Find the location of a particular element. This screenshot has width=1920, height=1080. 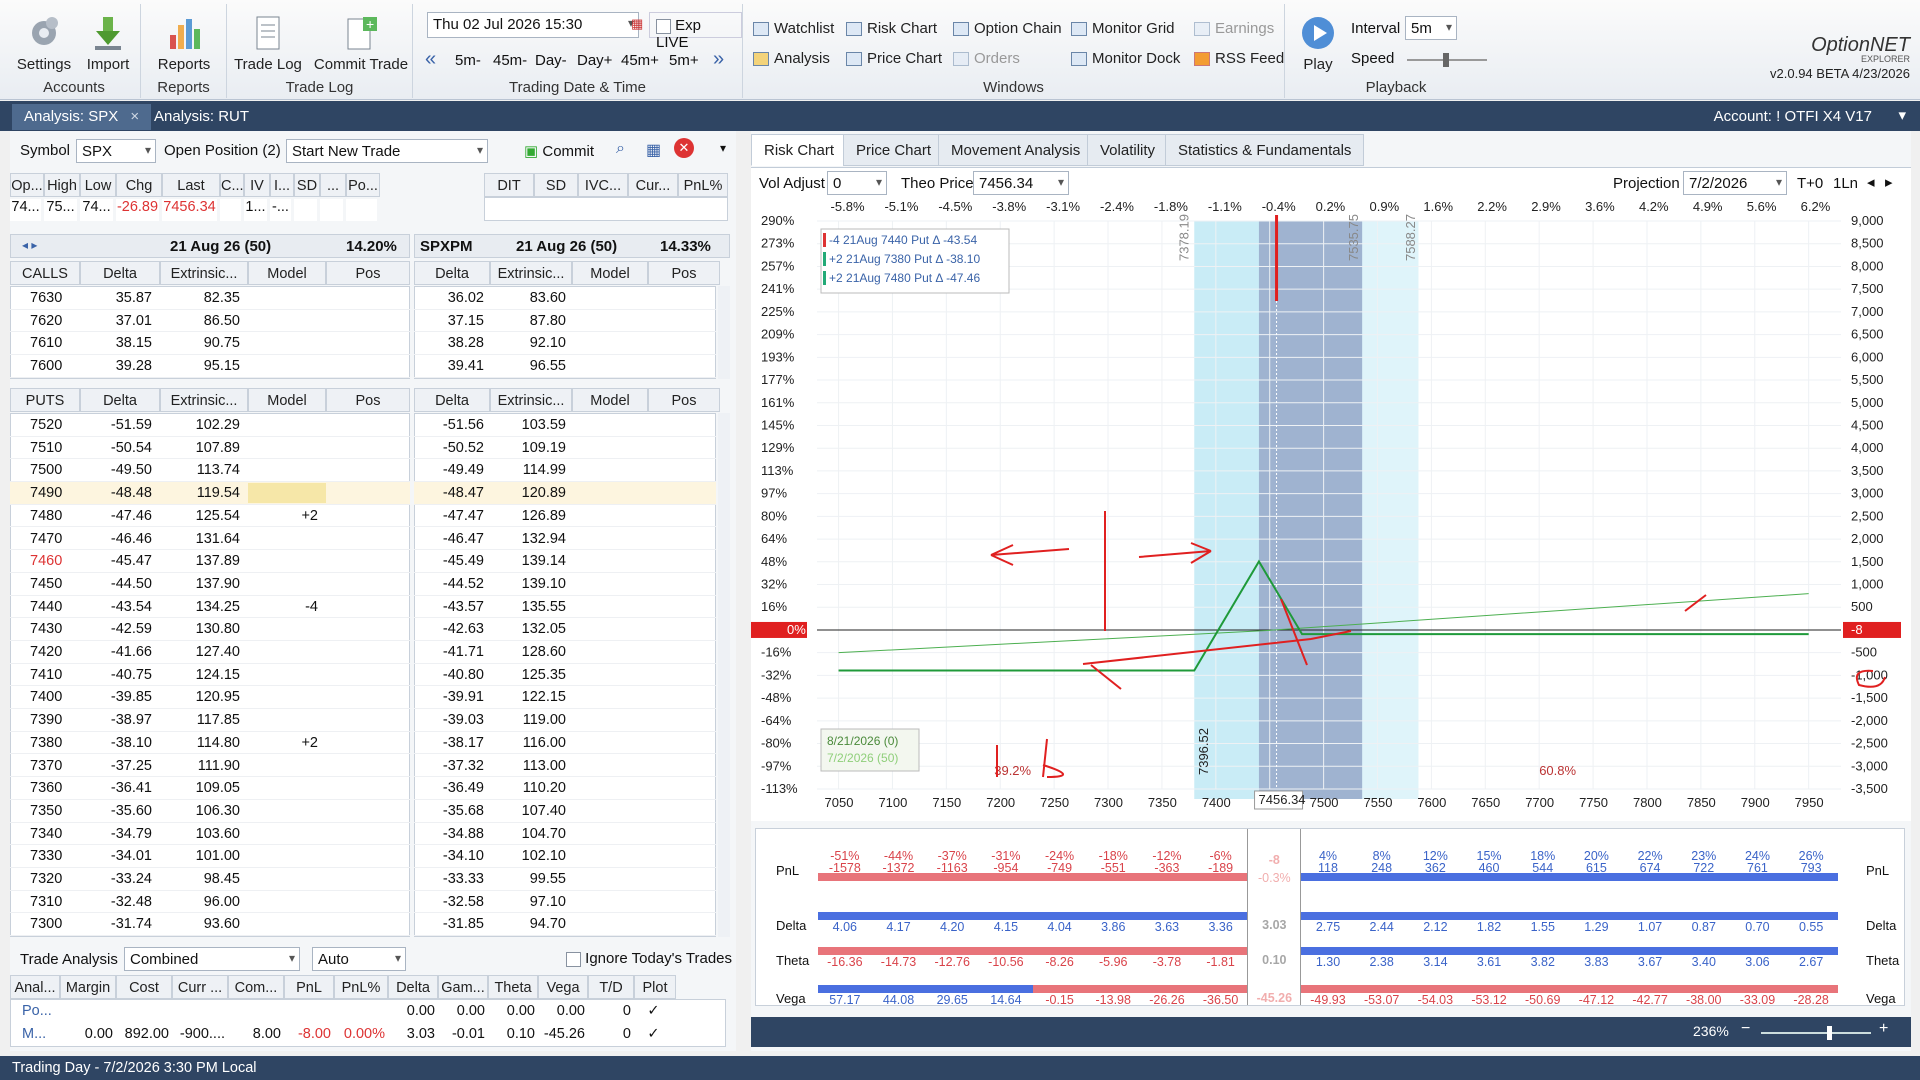

vol-adjust-input: 0 is located at coordinates (857, 183).